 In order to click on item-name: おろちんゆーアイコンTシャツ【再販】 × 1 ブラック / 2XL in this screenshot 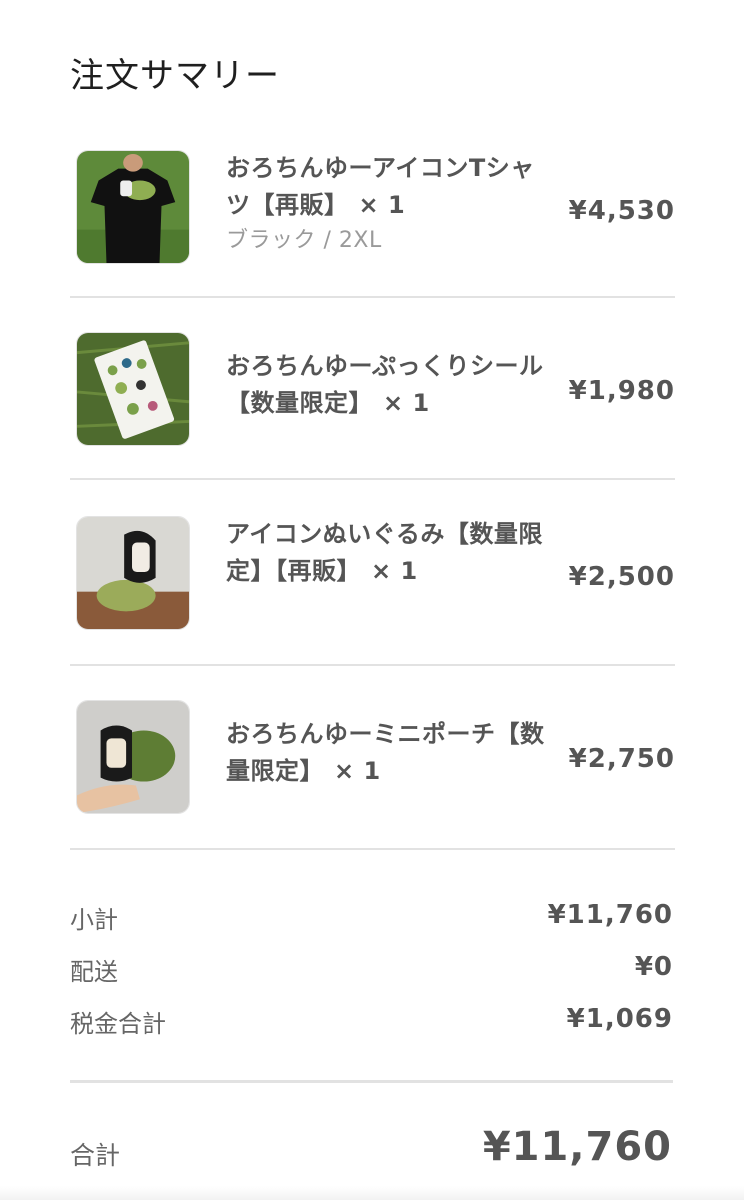, I will do `click(386, 204)`.